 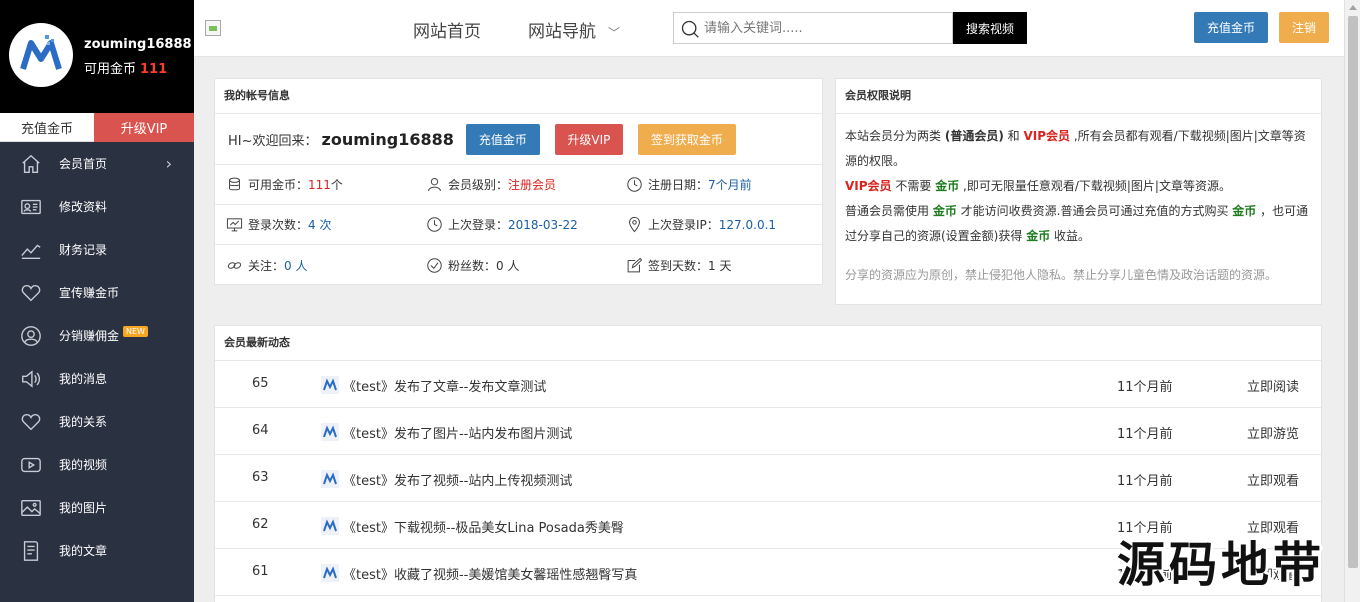 I want to click on sidebar-item-articles: 我的文章, so click(x=97, y=550).